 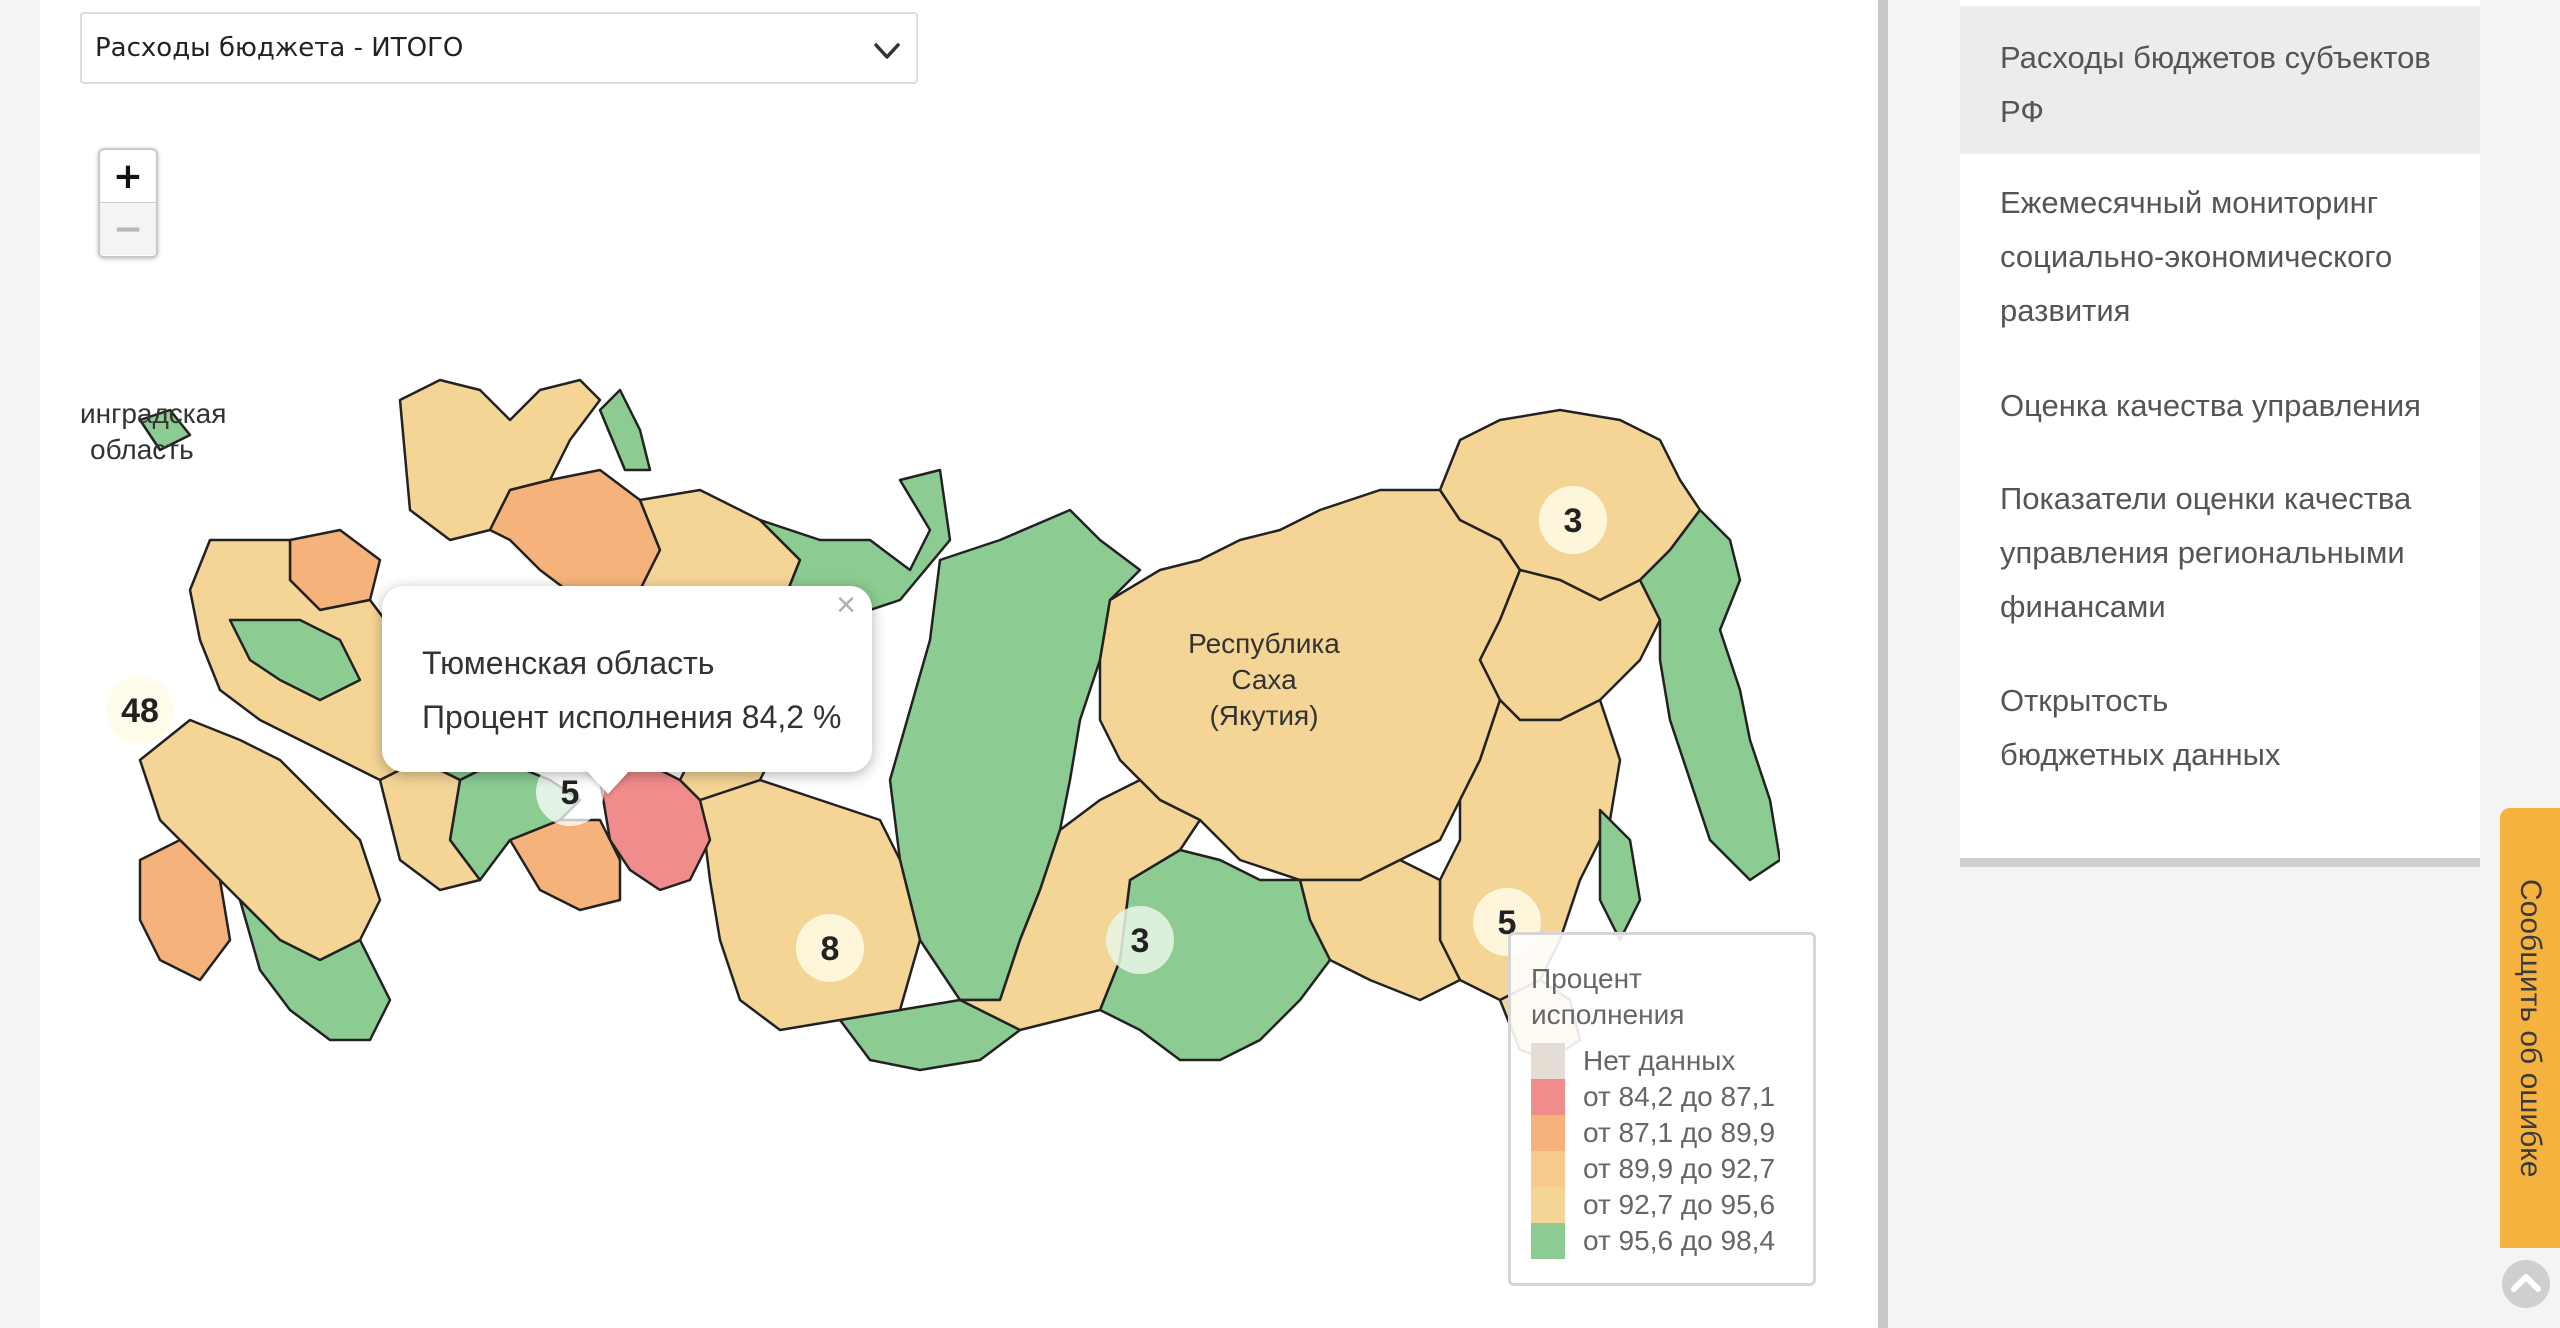 What do you see at coordinates (1380, 930) in the screenshot?
I see `region-amur` at bounding box center [1380, 930].